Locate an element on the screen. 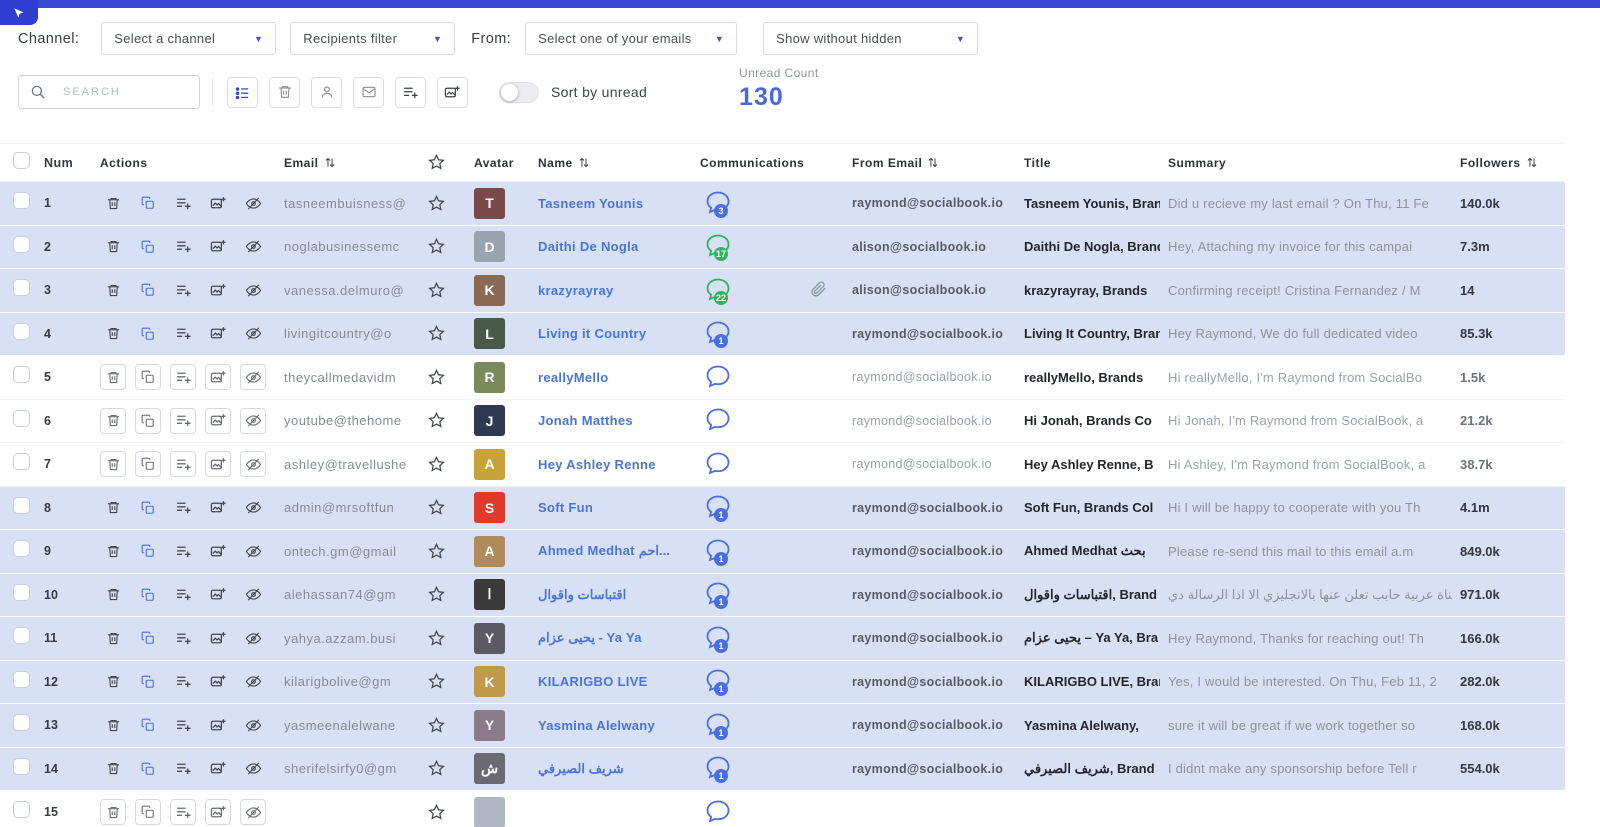 Image resolution: width=1600 pixels, height=827 pixels. communications-bubble: 22 is located at coordinates (719, 291).